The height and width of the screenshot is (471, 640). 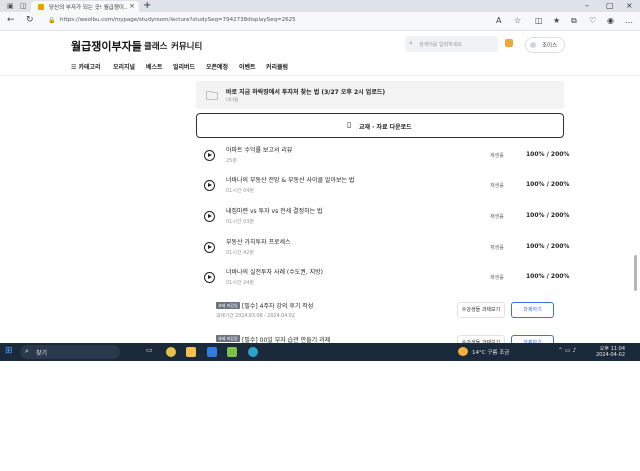 What do you see at coordinates (106, 46) in the screenshot?
I see `site-logo: 월급쟁이부자들` at bounding box center [106, 46].